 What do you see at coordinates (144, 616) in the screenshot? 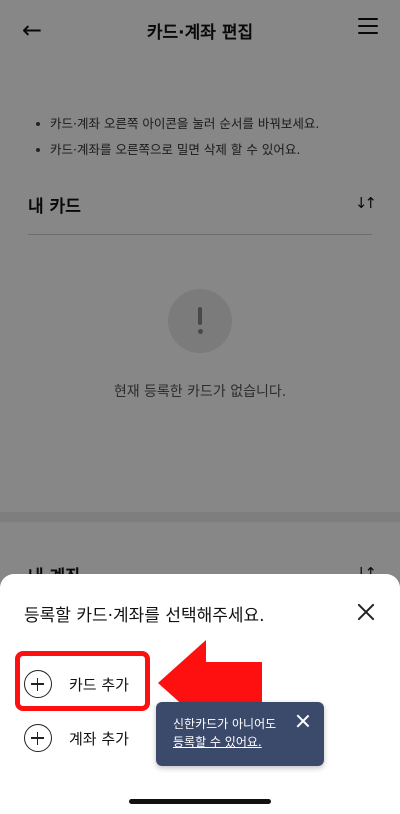
I see `sheet-title: 등록할 카드·계좌를 선택해주세요.` at bounding box center [144, 616].